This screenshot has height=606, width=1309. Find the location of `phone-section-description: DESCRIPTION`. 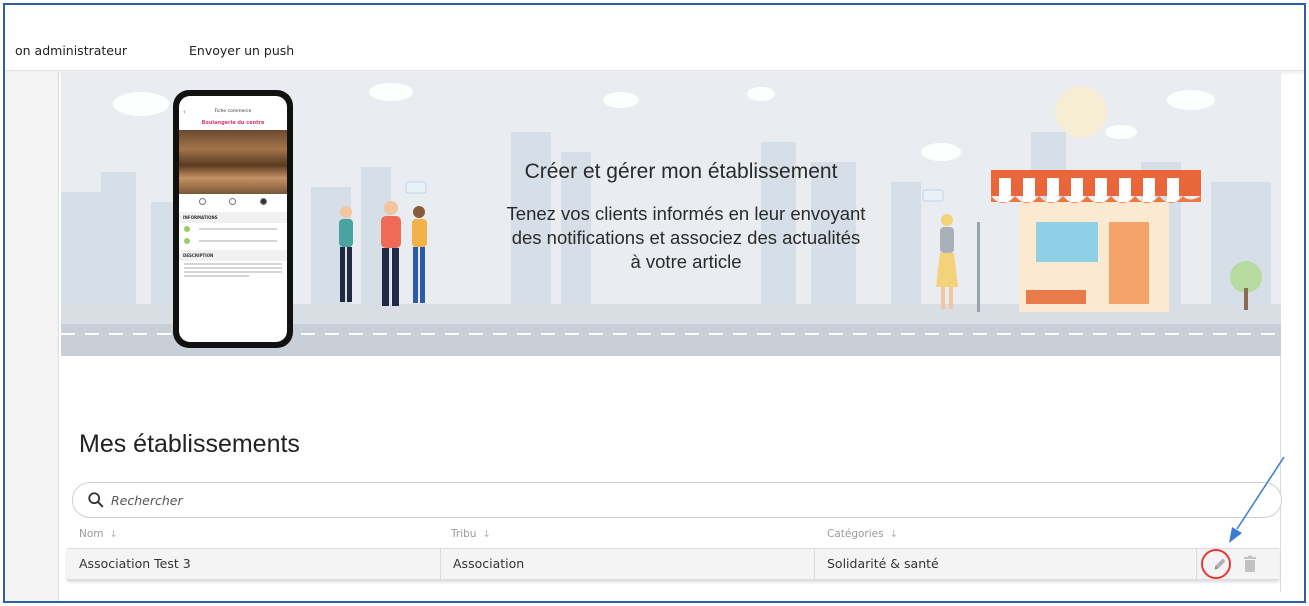

phone-section-description: DESCRIPTION is located at coordinates (233, 255).